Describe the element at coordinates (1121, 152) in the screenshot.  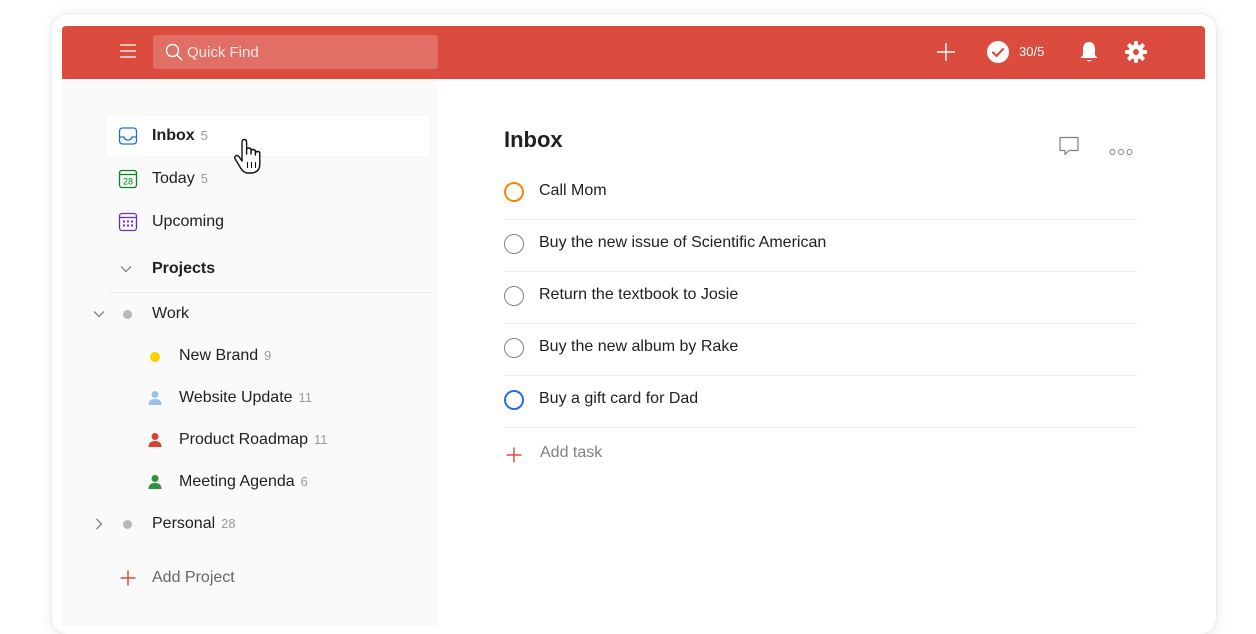
I see `more-options-icon` at that location.